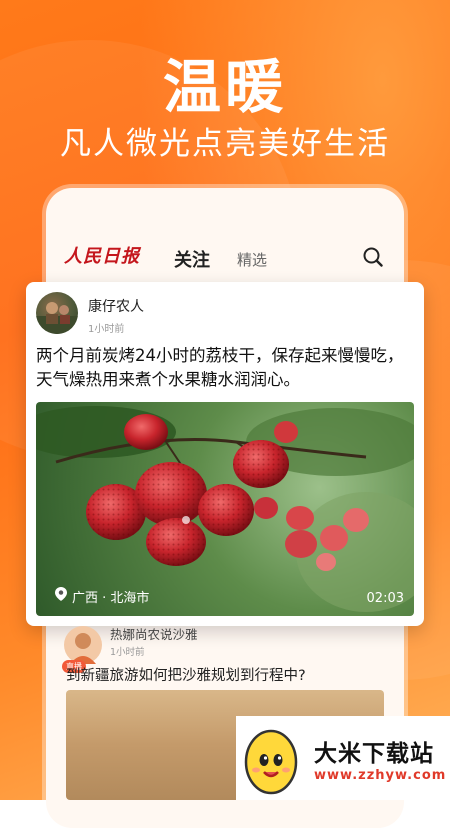 The width and height of the screenshot is (450, 828). Describe the element at coordinates (154, 633) in the screenshot. I see `author-name: 热娜尚农说沙雅` at that location.